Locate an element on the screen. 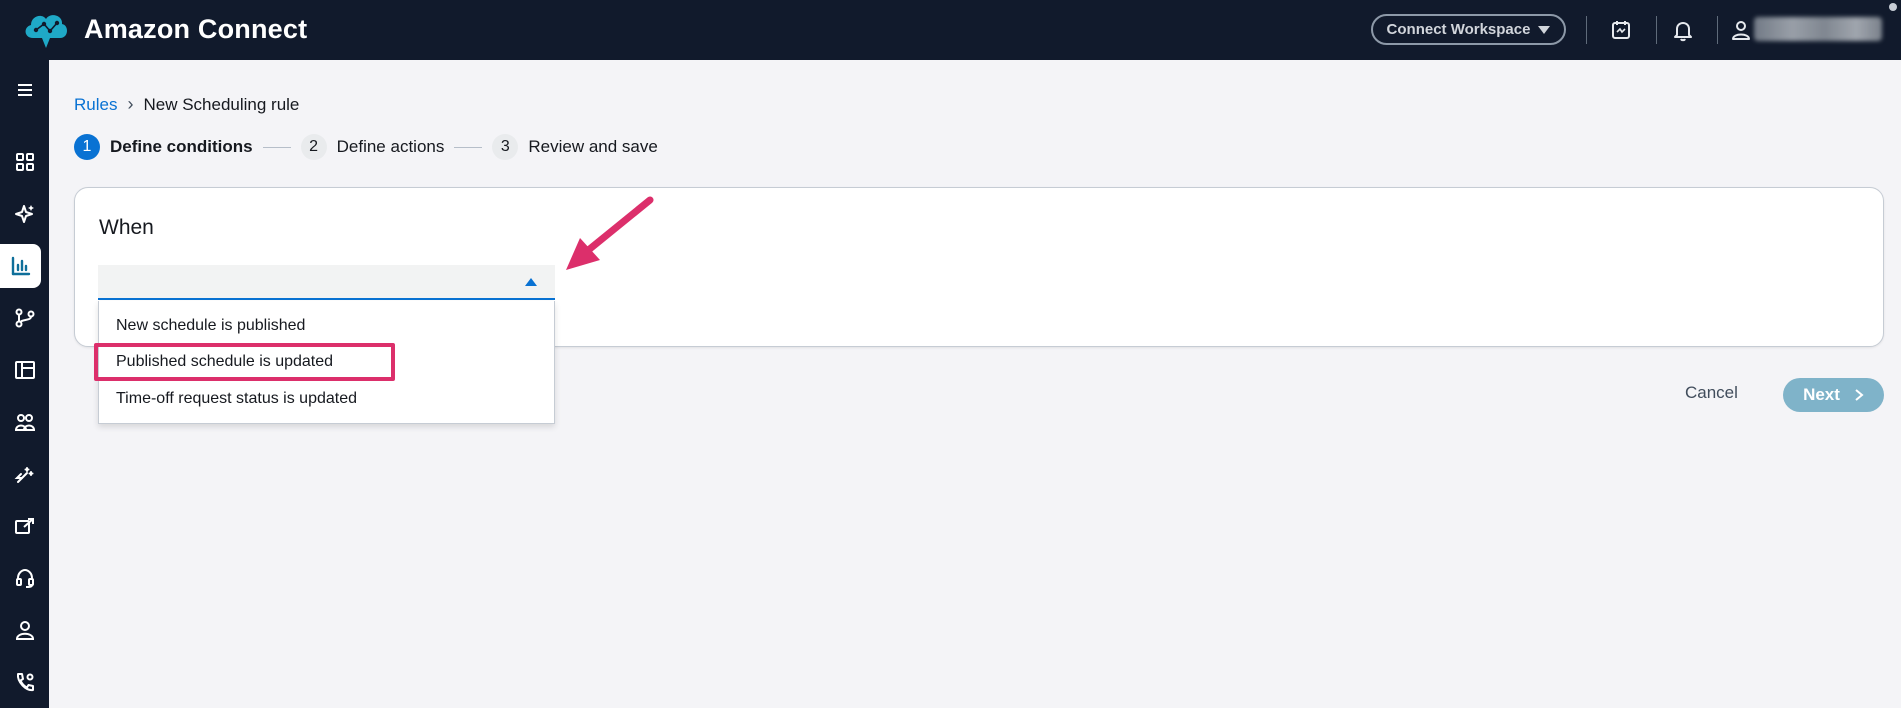  person-icon is located at coordinates (24, 630).